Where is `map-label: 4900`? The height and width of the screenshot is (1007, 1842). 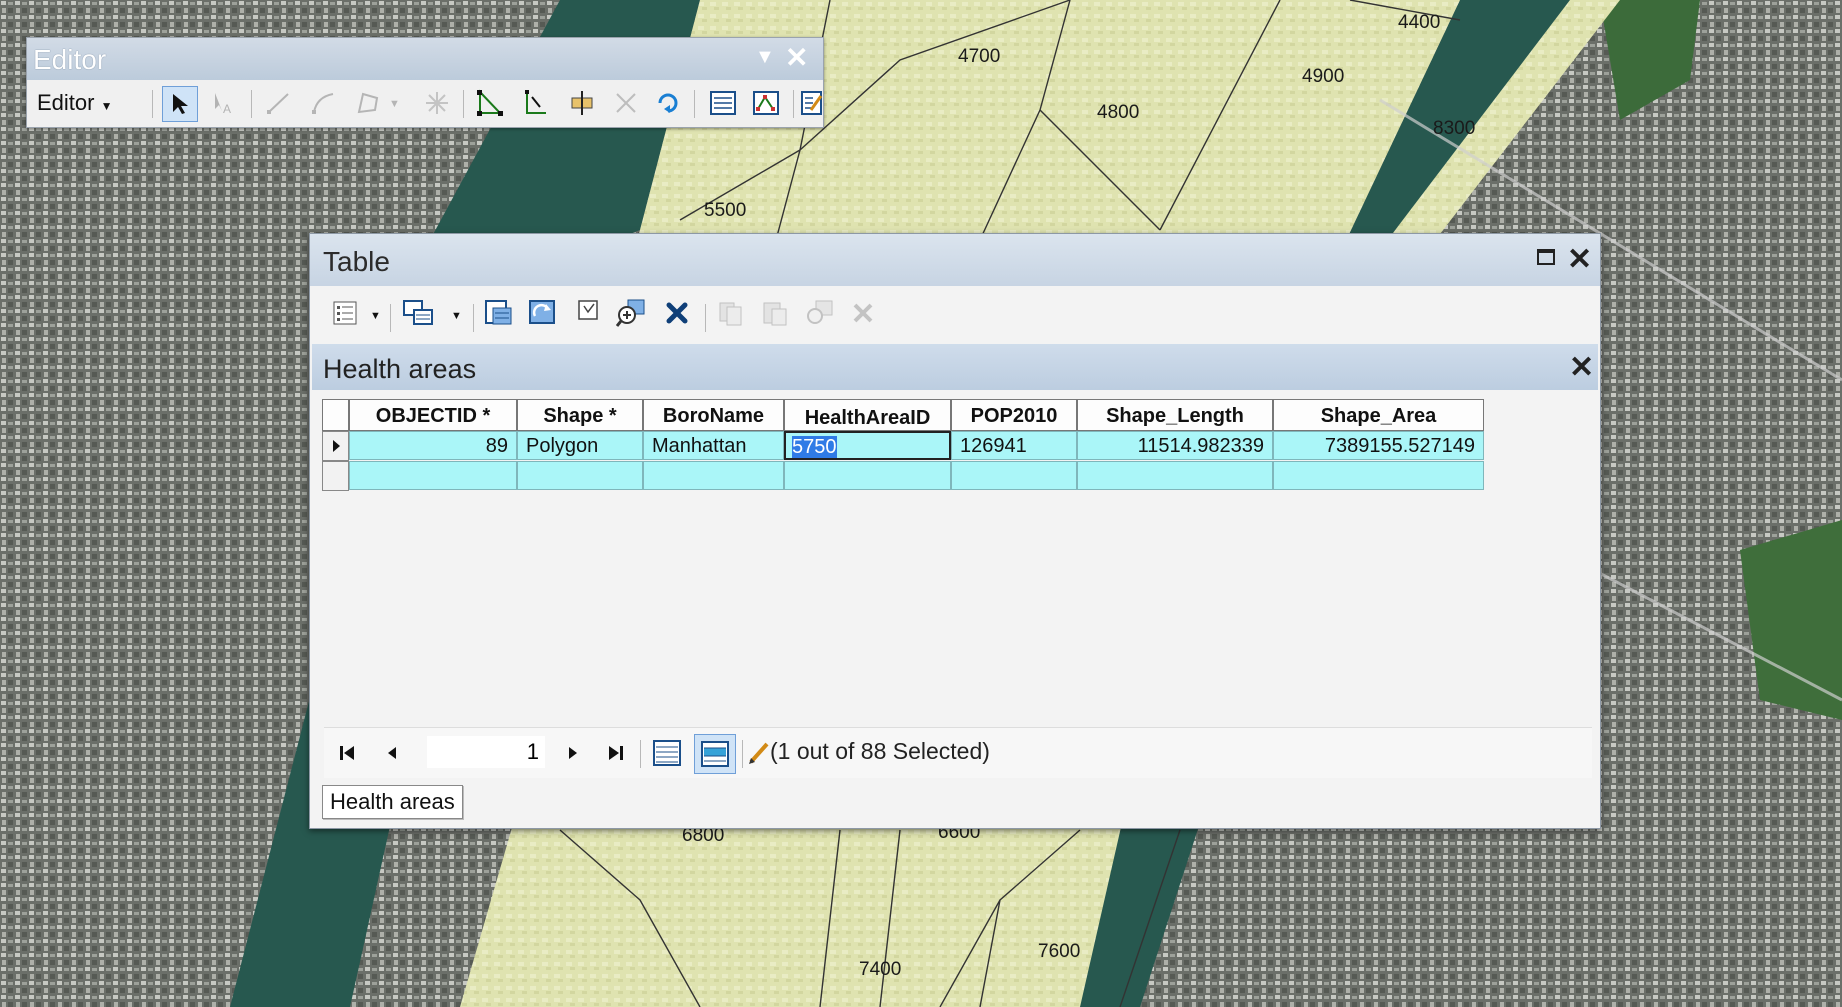 map-label: 4900 is located at coordinates (1323, 76).